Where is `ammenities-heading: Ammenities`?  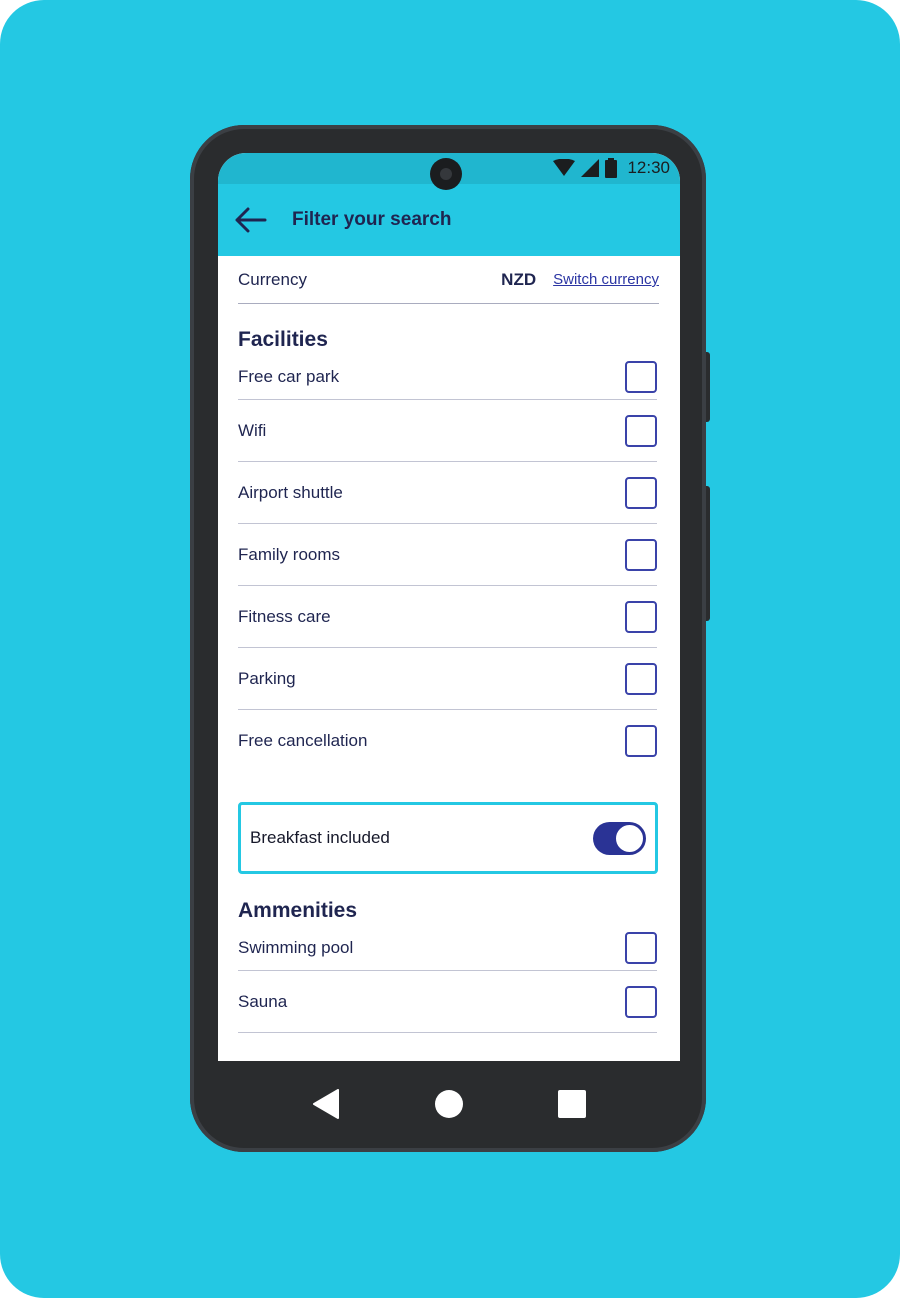 ammenities-heading: Ammenities is located at coordinates (298, 910).